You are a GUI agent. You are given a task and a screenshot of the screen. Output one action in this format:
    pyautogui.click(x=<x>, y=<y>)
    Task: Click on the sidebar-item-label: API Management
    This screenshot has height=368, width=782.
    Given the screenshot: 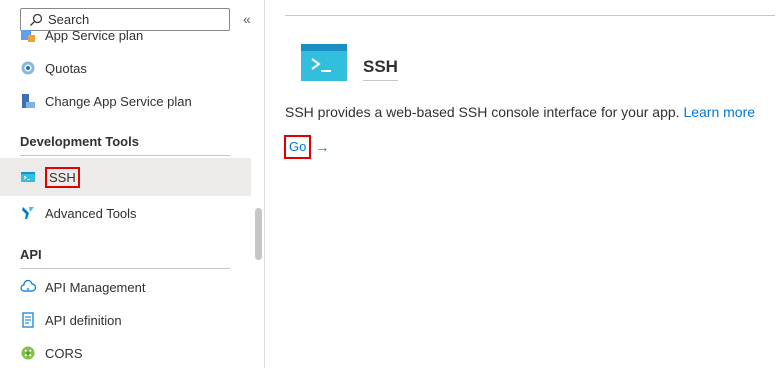 What is the action you would take?
    pyautogui.click(x=95, y=287)
    